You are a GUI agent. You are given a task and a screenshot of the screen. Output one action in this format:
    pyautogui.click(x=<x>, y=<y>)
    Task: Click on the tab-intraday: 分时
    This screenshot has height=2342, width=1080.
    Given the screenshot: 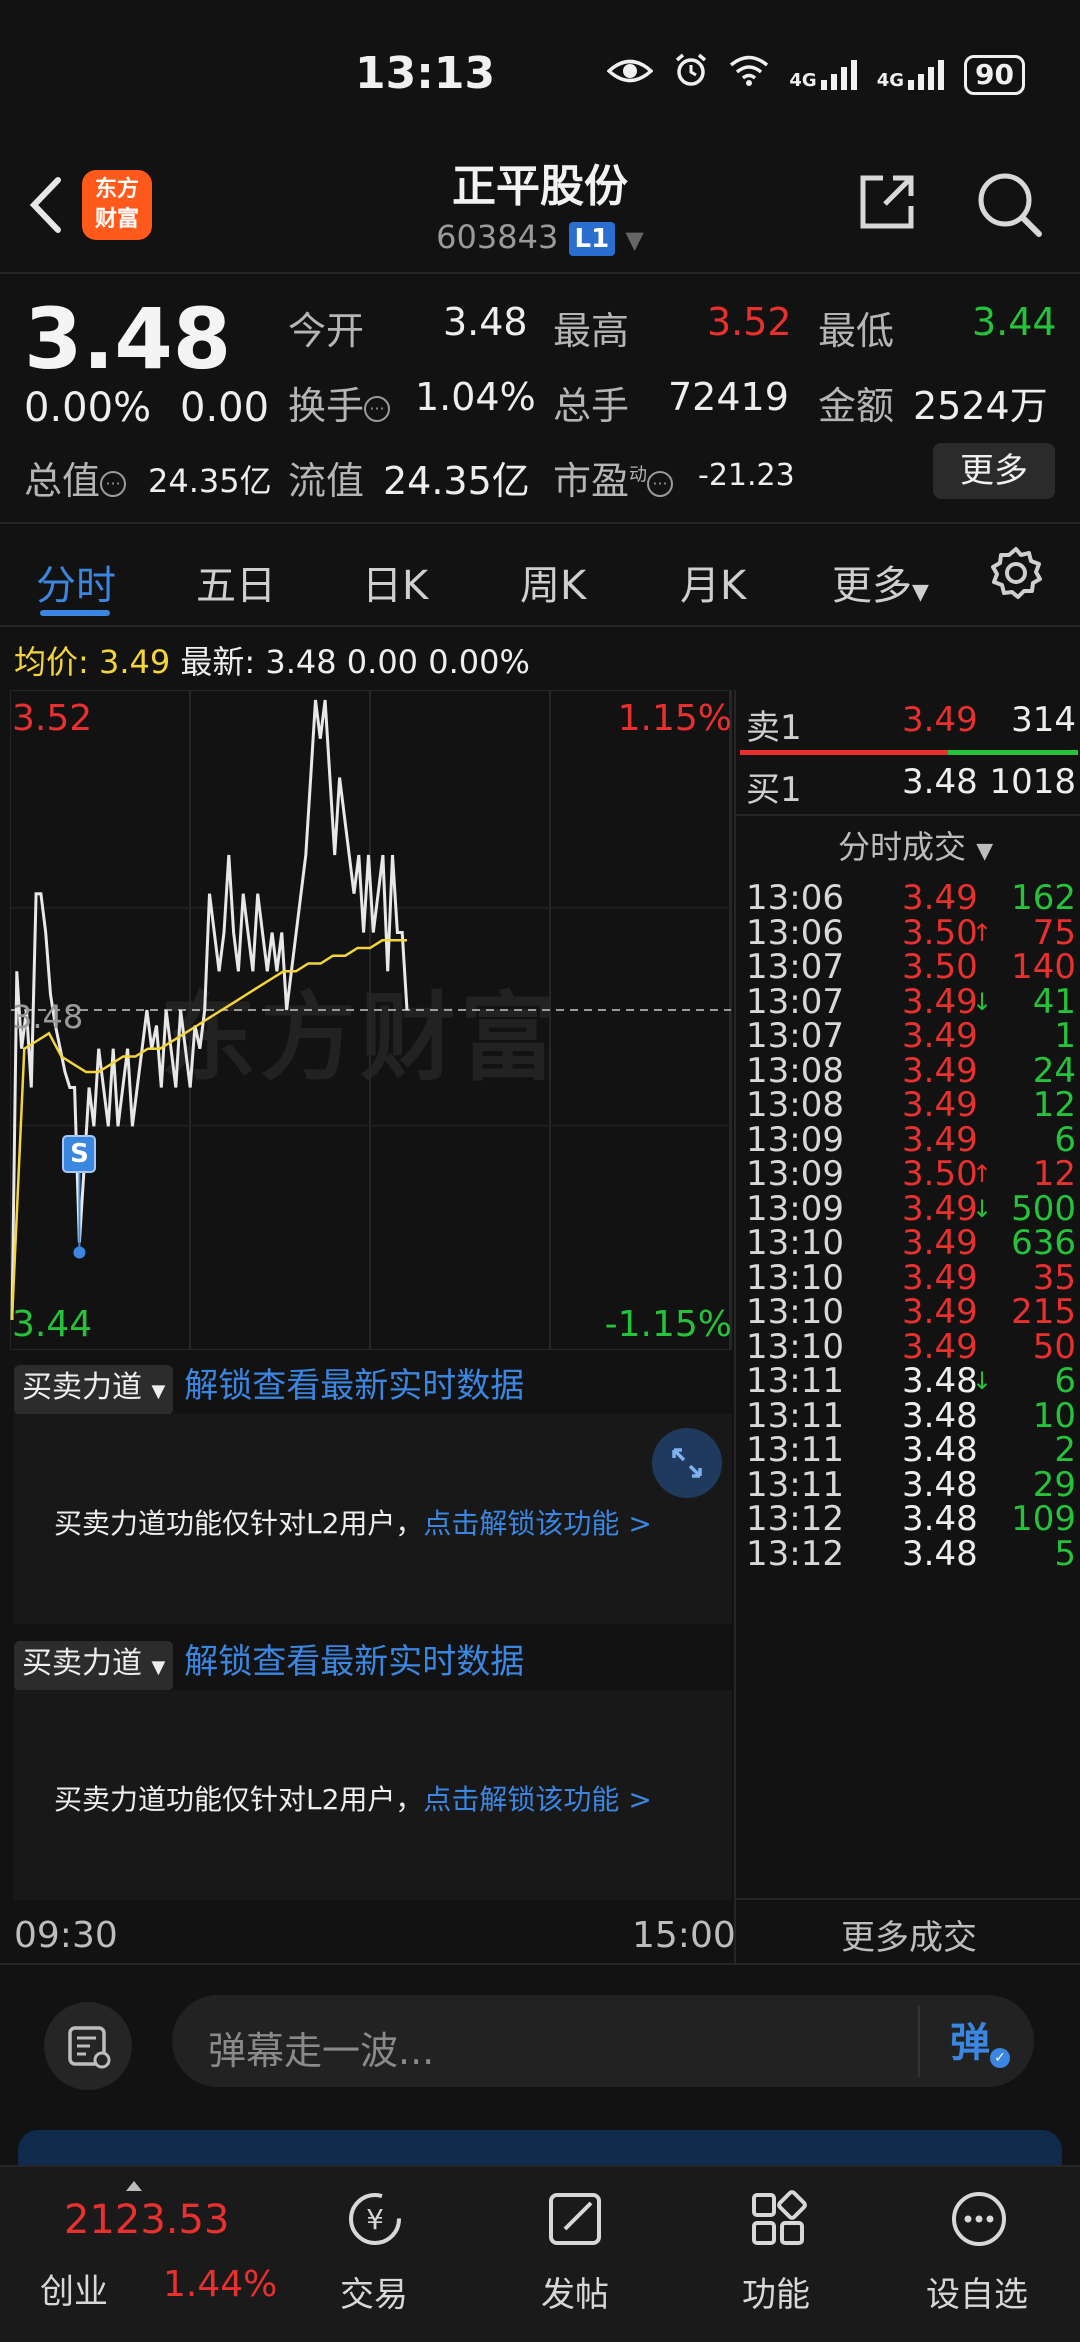 What is the action you would take?
    pyautogui.click(x=76, y=582)
    